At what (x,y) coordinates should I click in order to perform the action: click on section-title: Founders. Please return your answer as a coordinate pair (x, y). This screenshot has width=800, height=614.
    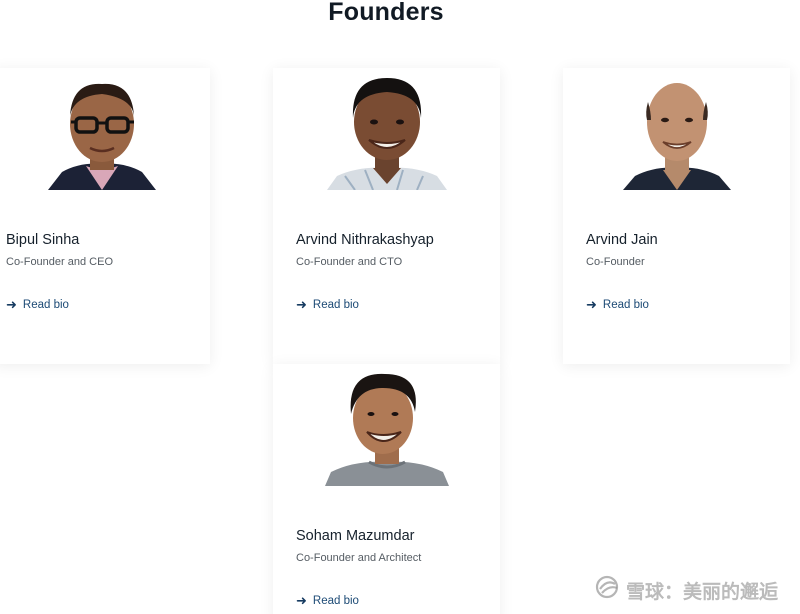
    Looking at the image, I should click on (386, 13).